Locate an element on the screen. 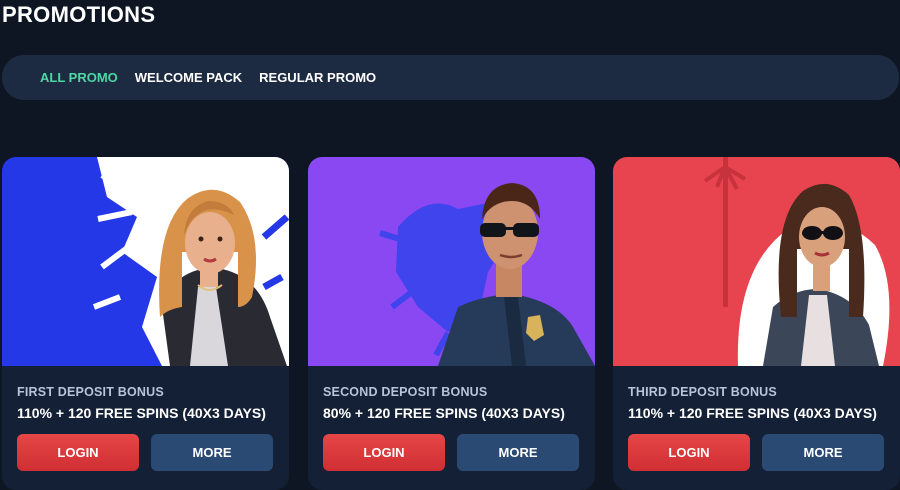  promo-image-woman-sunglasses is located at coordinates (756, 261).